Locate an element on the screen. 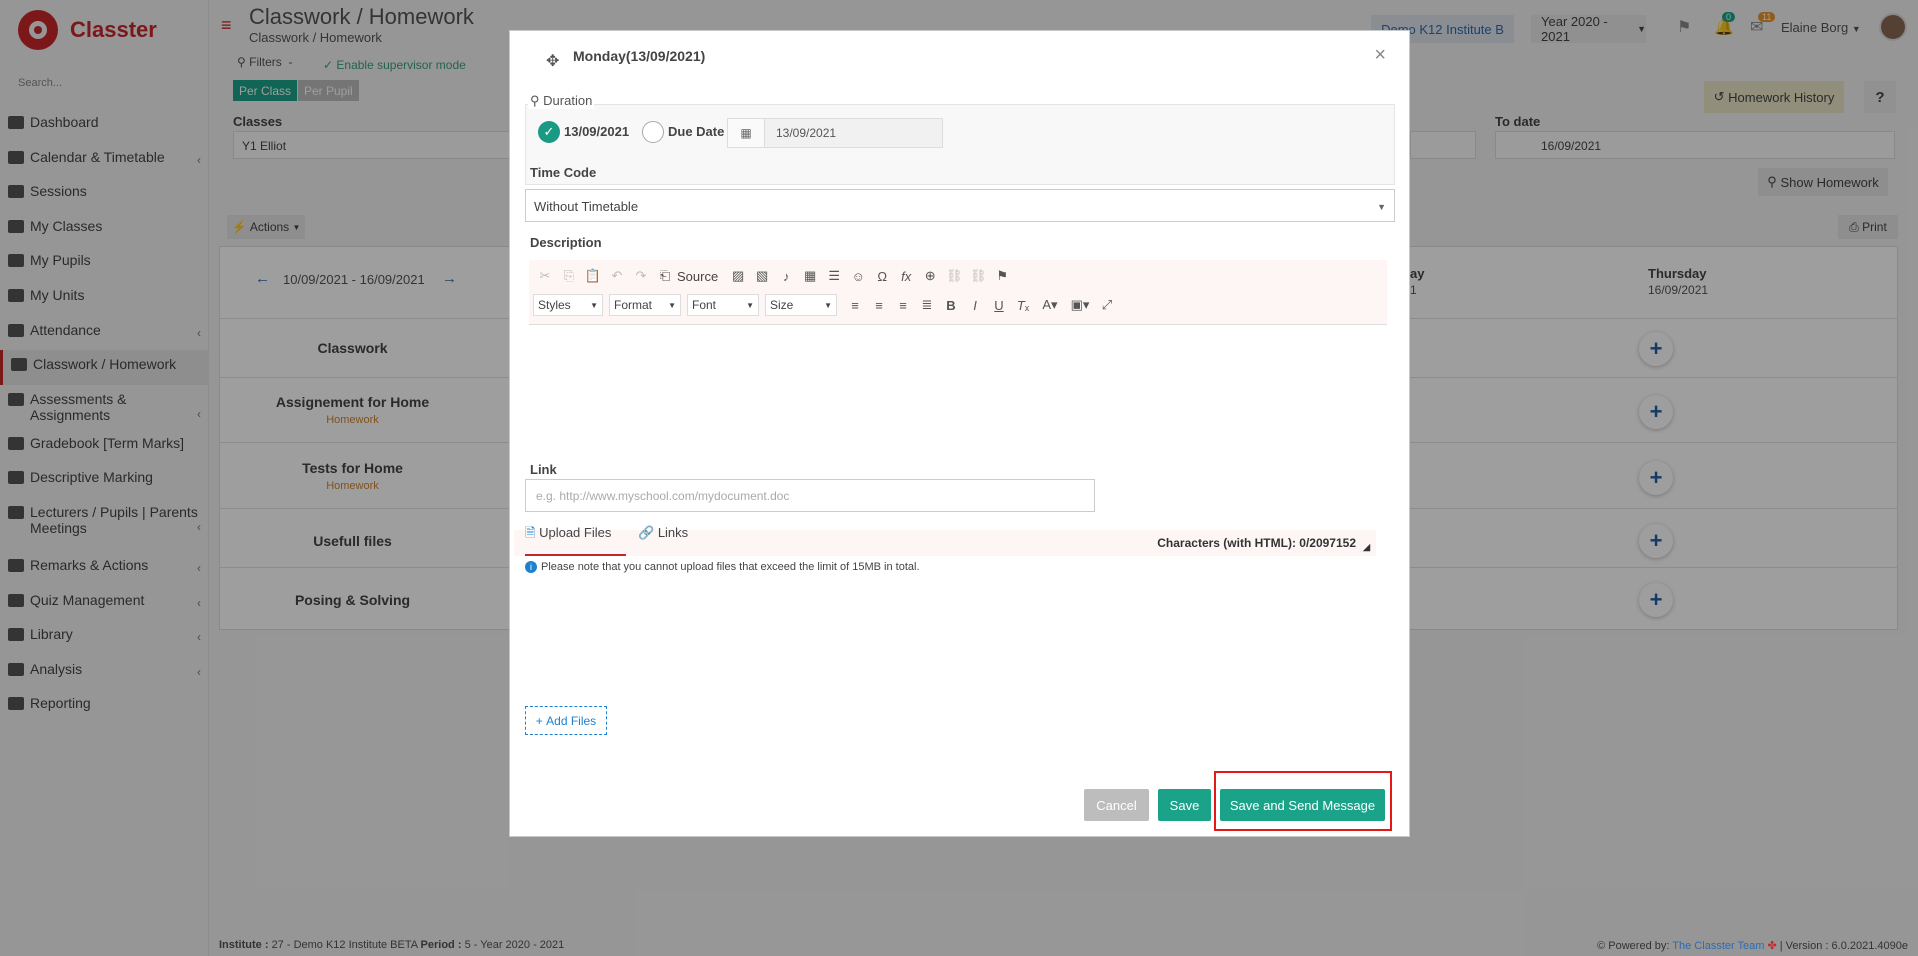  styles-select: Styles ▼ is located at coordinates (568, 305).